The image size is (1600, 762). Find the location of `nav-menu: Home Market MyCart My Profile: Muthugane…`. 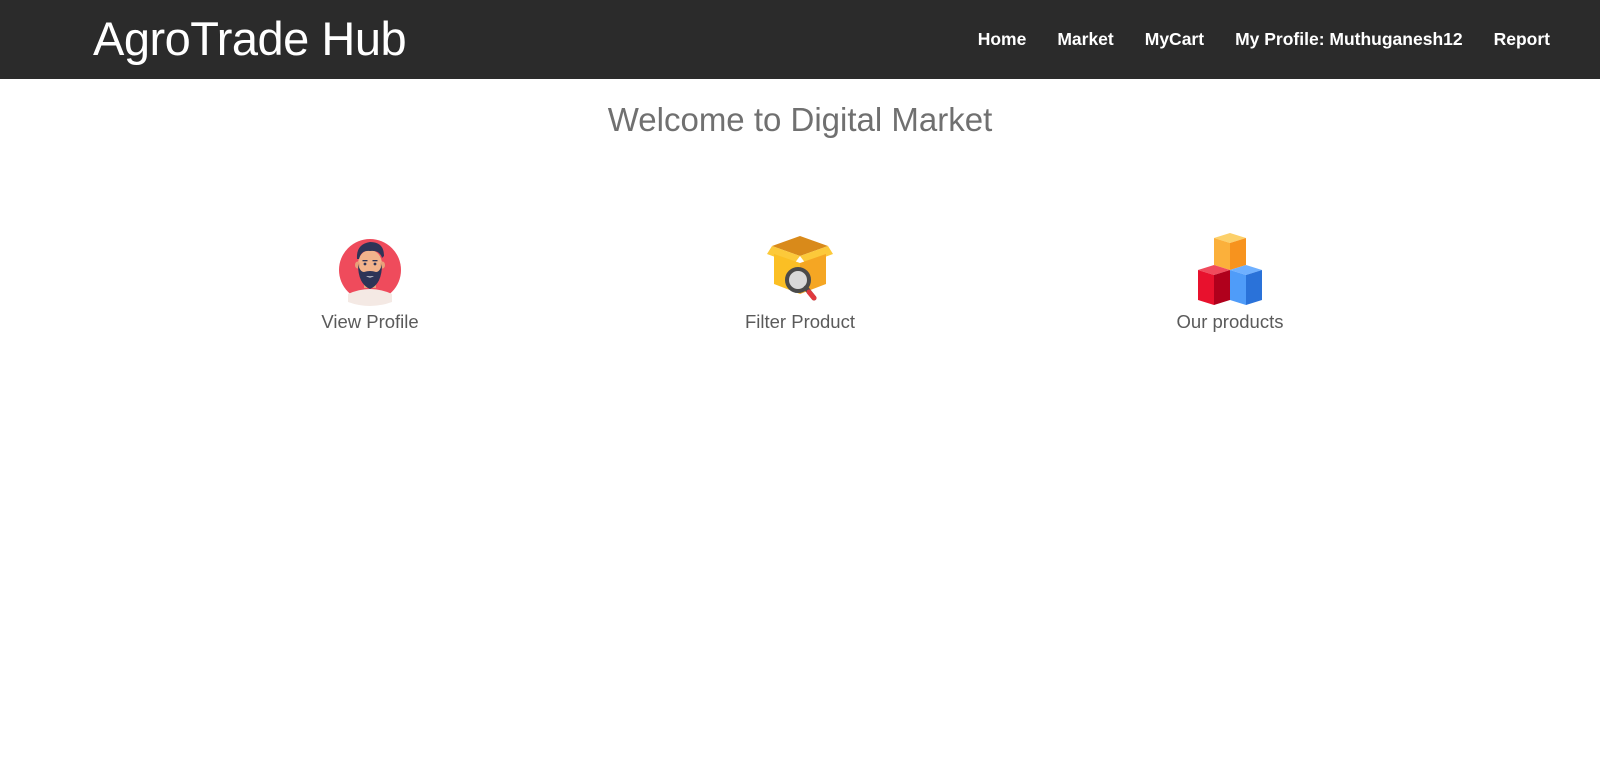

nav-menu: Home Market MyCart My Profile: Muthugane… is located at coordinates (1256, 39).